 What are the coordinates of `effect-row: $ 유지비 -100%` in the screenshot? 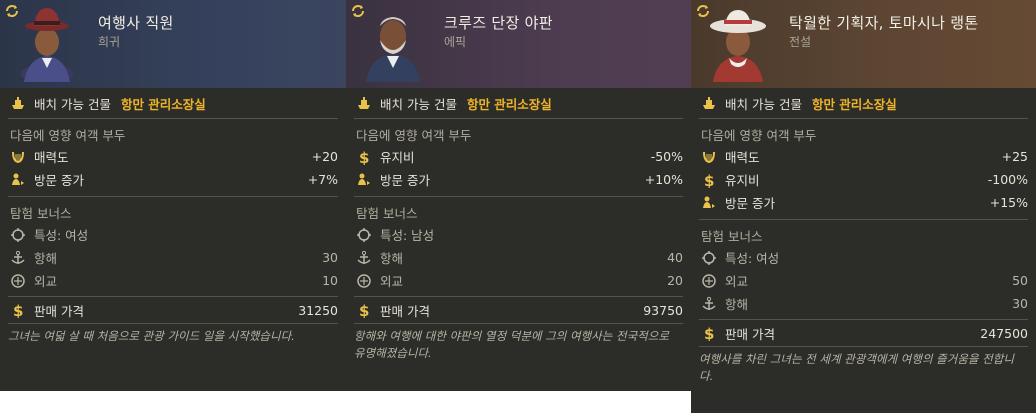 It's located at (863, 179).